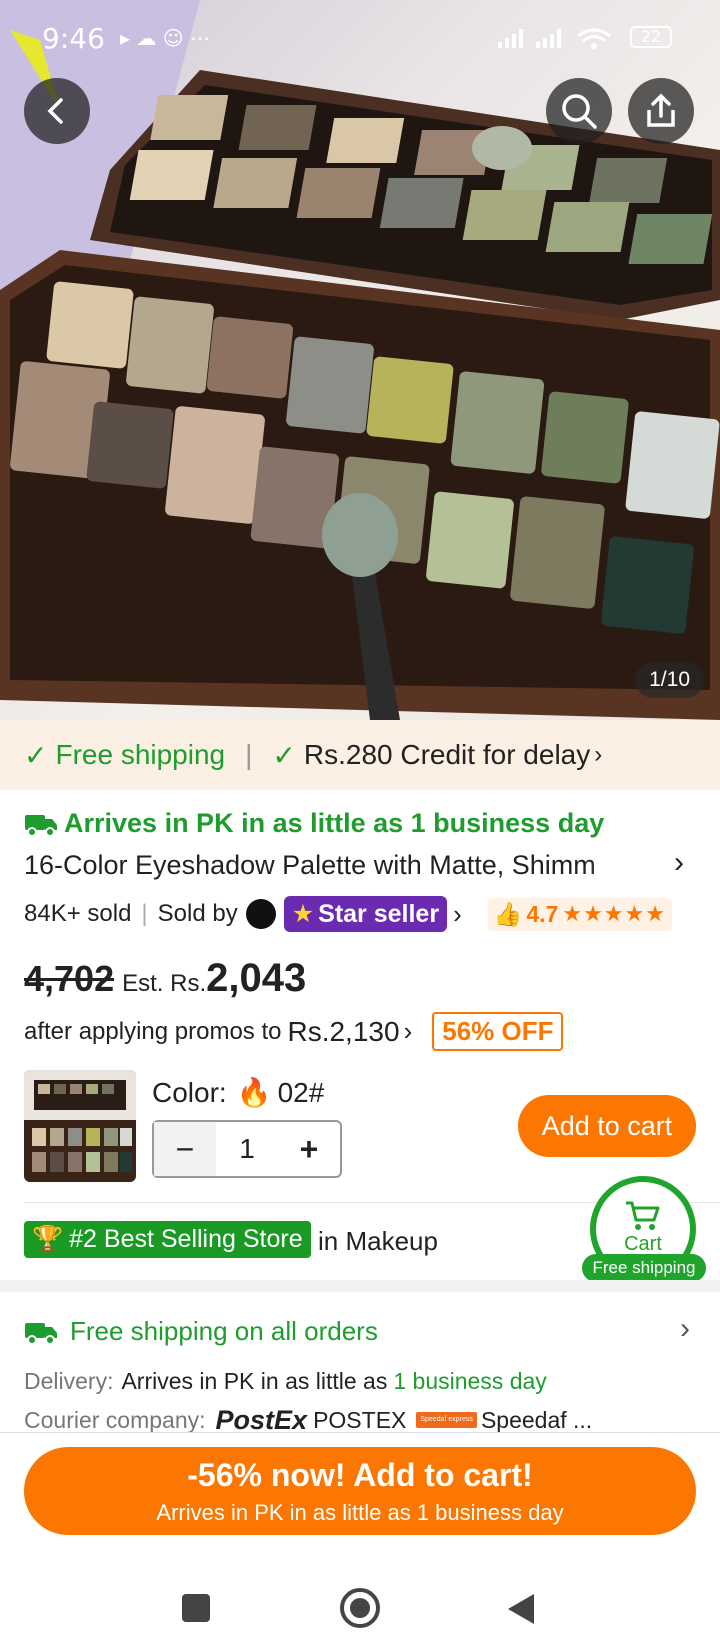 Image resolution: width=720 pixels, height=1640 pixels. Describe the element at coordinates (254, 1381) in the screenshot. I see `delivery-text: Arrives in PK in as little as` at that location.